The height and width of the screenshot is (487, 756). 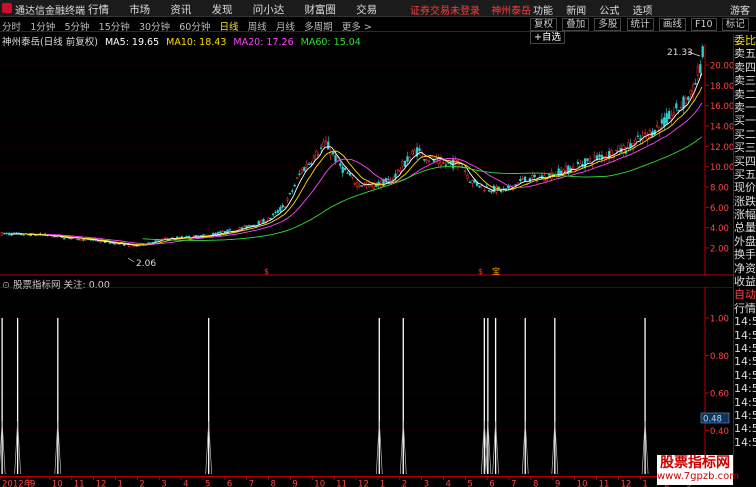 What do you see at coordinates (229, 26) in the screenshot?
I see `tab-daily: 日线` at bounding box center [229, 26].